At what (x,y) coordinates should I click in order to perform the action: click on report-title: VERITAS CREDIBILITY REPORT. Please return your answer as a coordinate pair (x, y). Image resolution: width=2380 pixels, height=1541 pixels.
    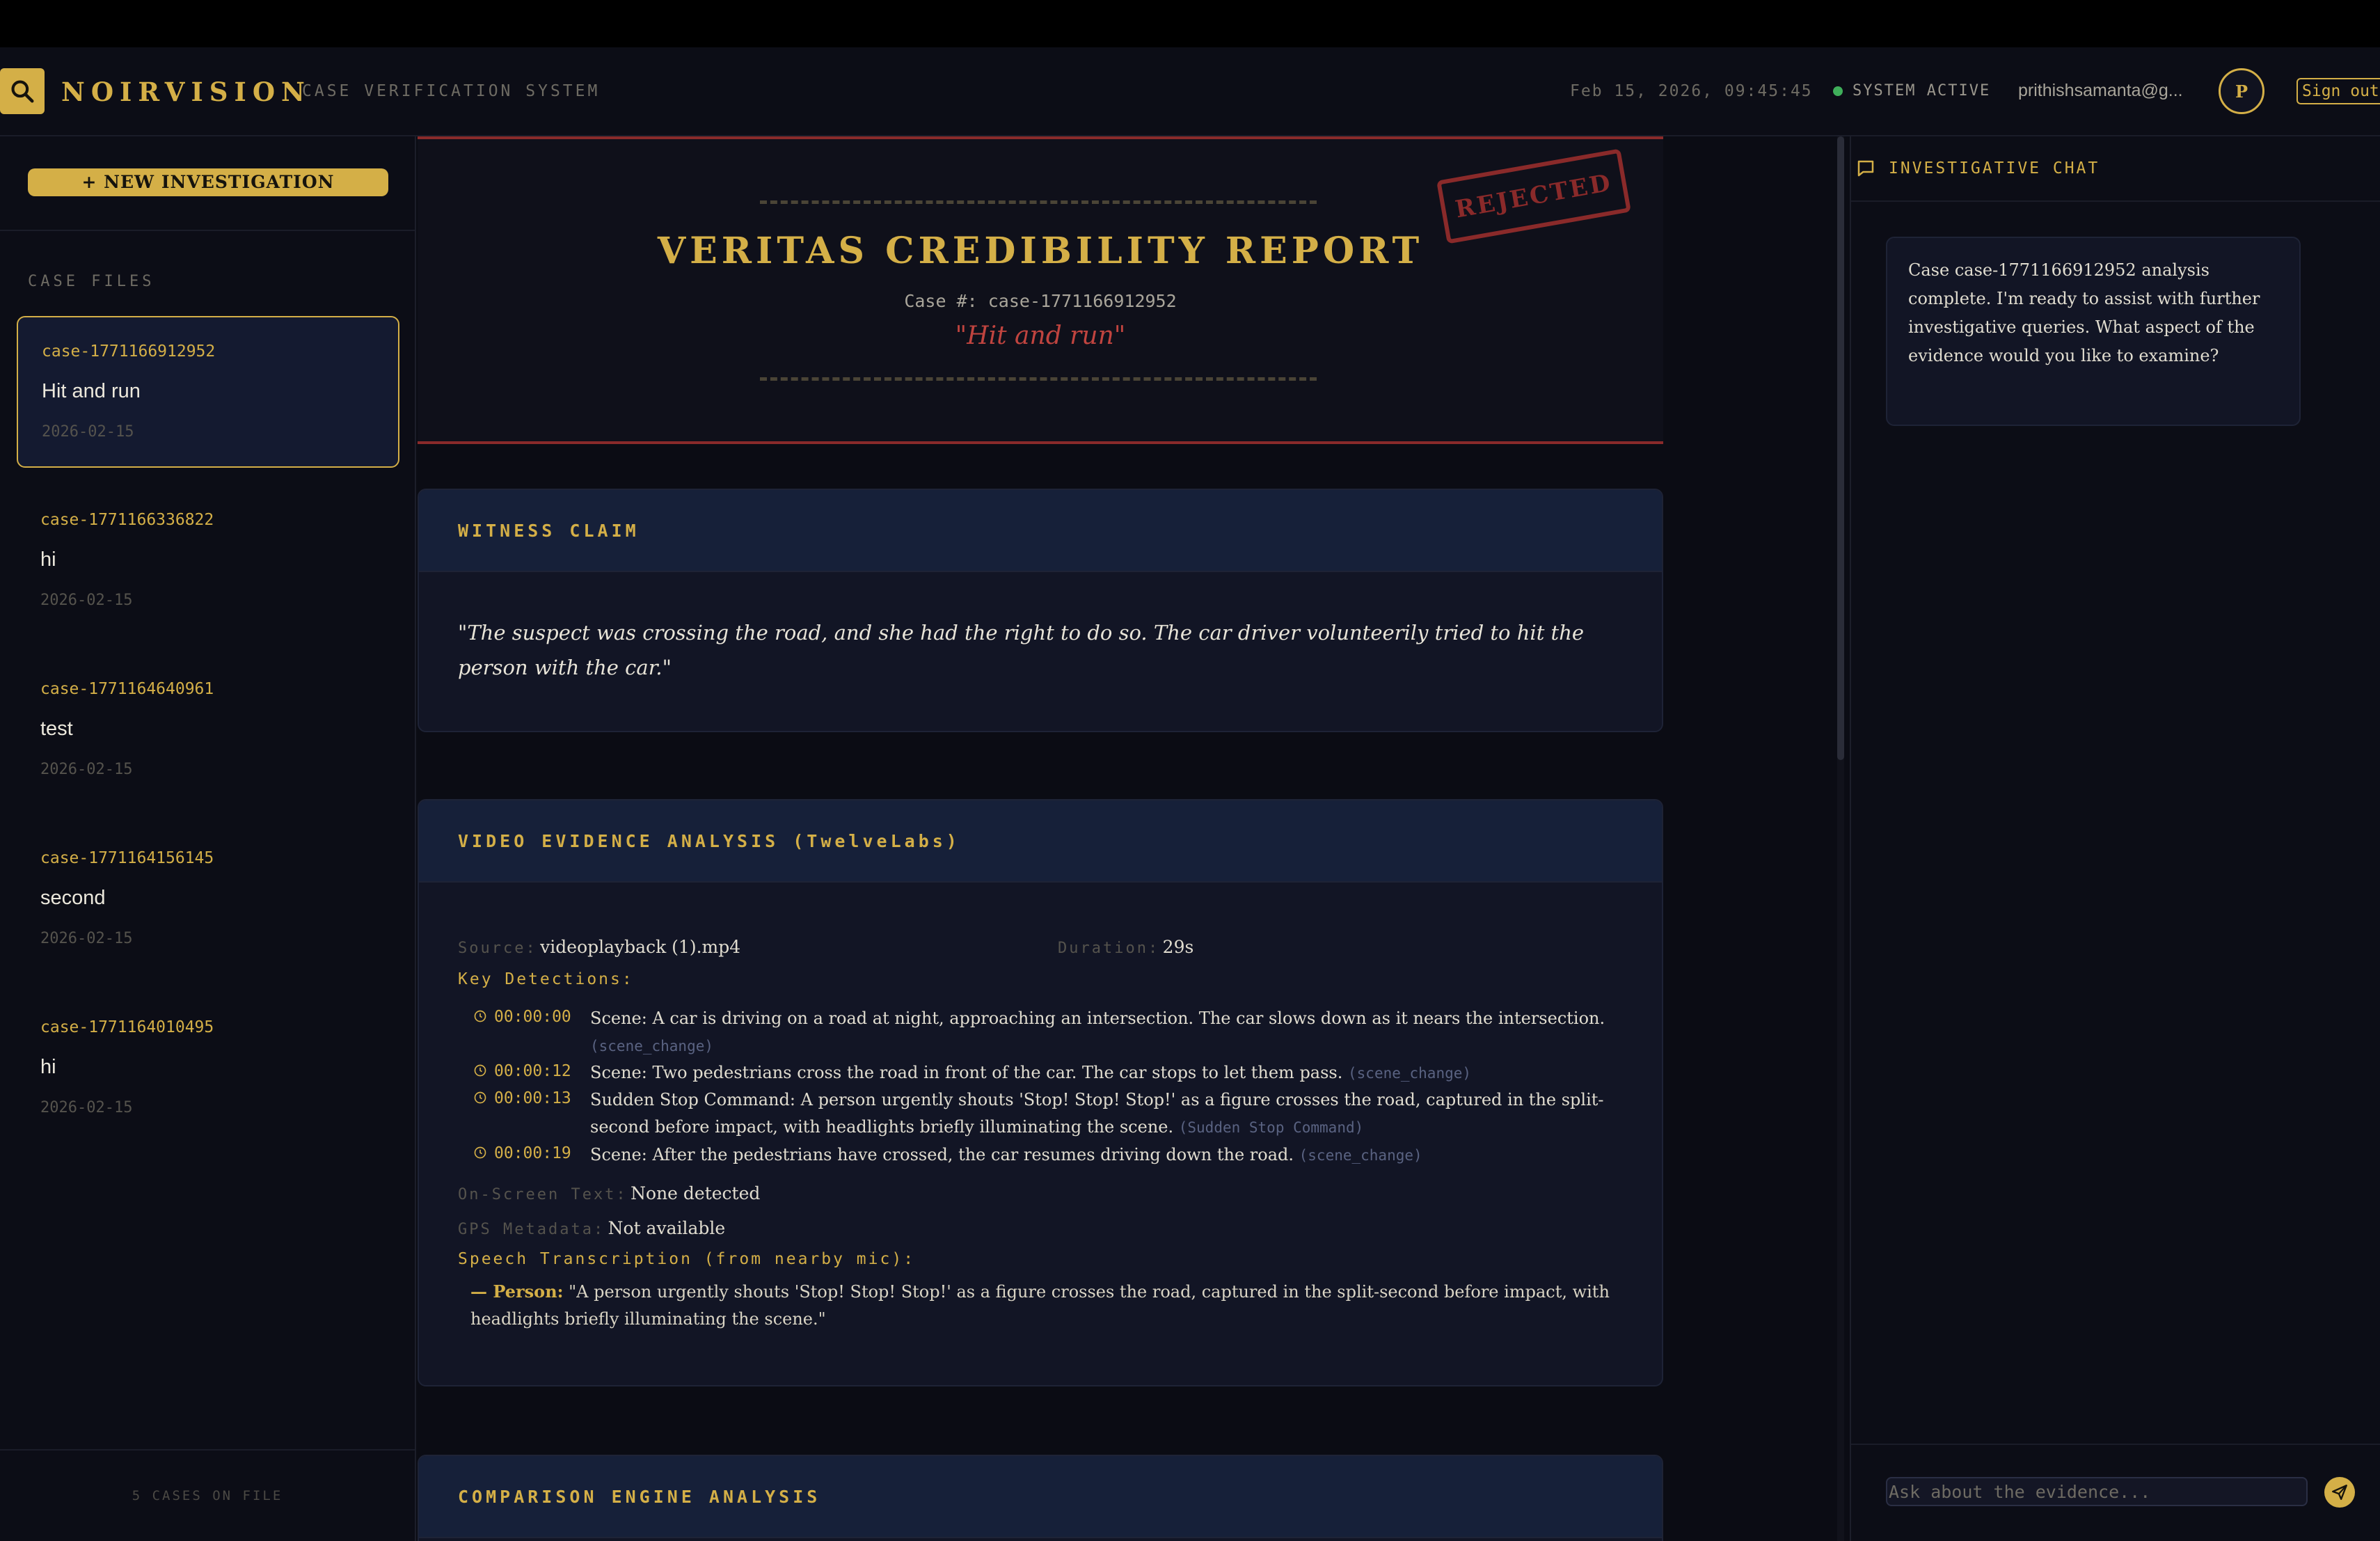
    Looking at the image, I should click on (1040, 251).